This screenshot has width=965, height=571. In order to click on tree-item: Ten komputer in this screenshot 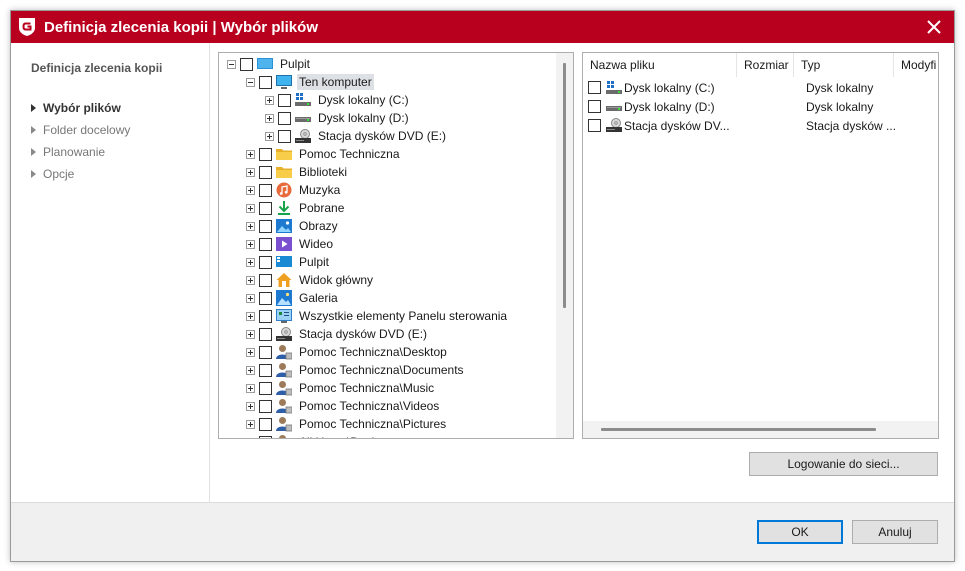, I will do `click(310, 82)`.